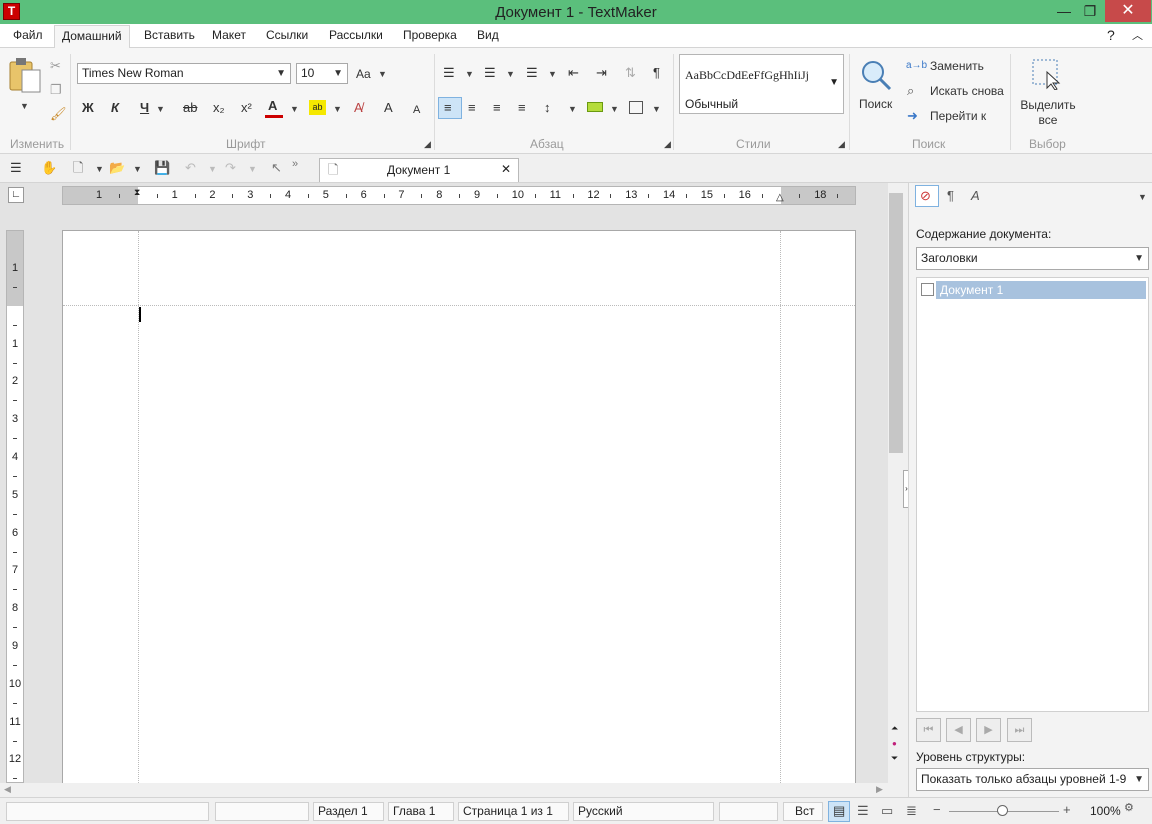 The height and width of the screenshot is (824, 1152). What do you see at coordinates (190, 108) in the screenshot?
I see `strikethrough-button: ab` at bounding box center [190, 108].